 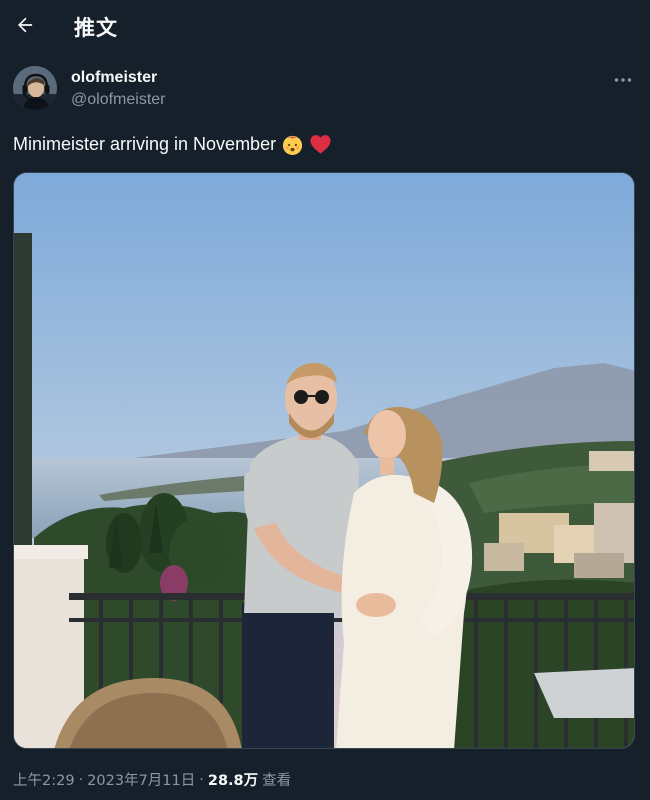 I want to click on author-handle: @olofmeister, so click(x=118, y=100).